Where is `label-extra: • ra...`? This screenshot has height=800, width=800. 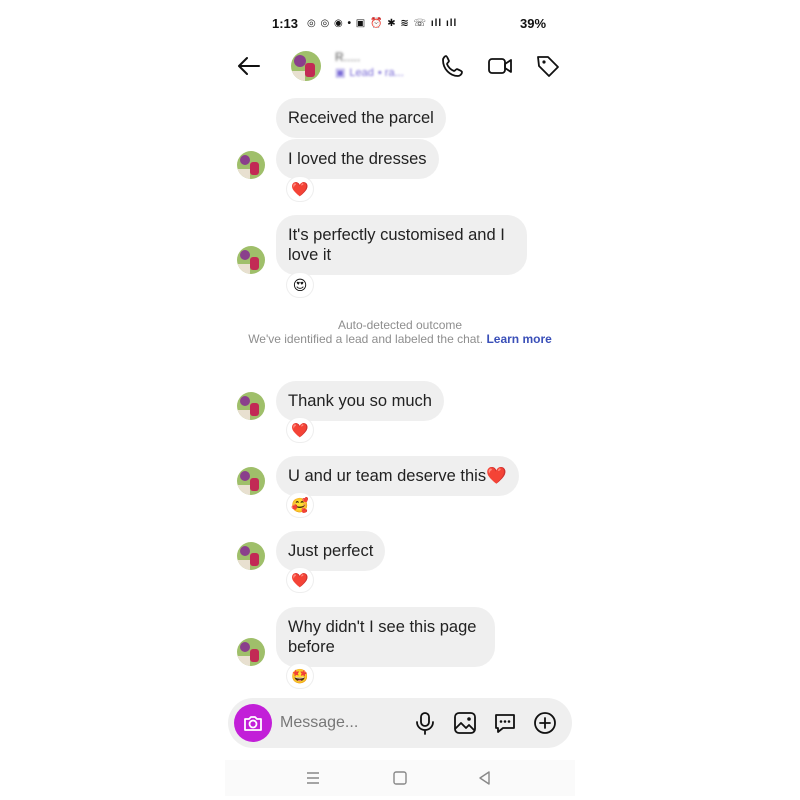 label-extra: • ra... is located at coordinates (390, 72).